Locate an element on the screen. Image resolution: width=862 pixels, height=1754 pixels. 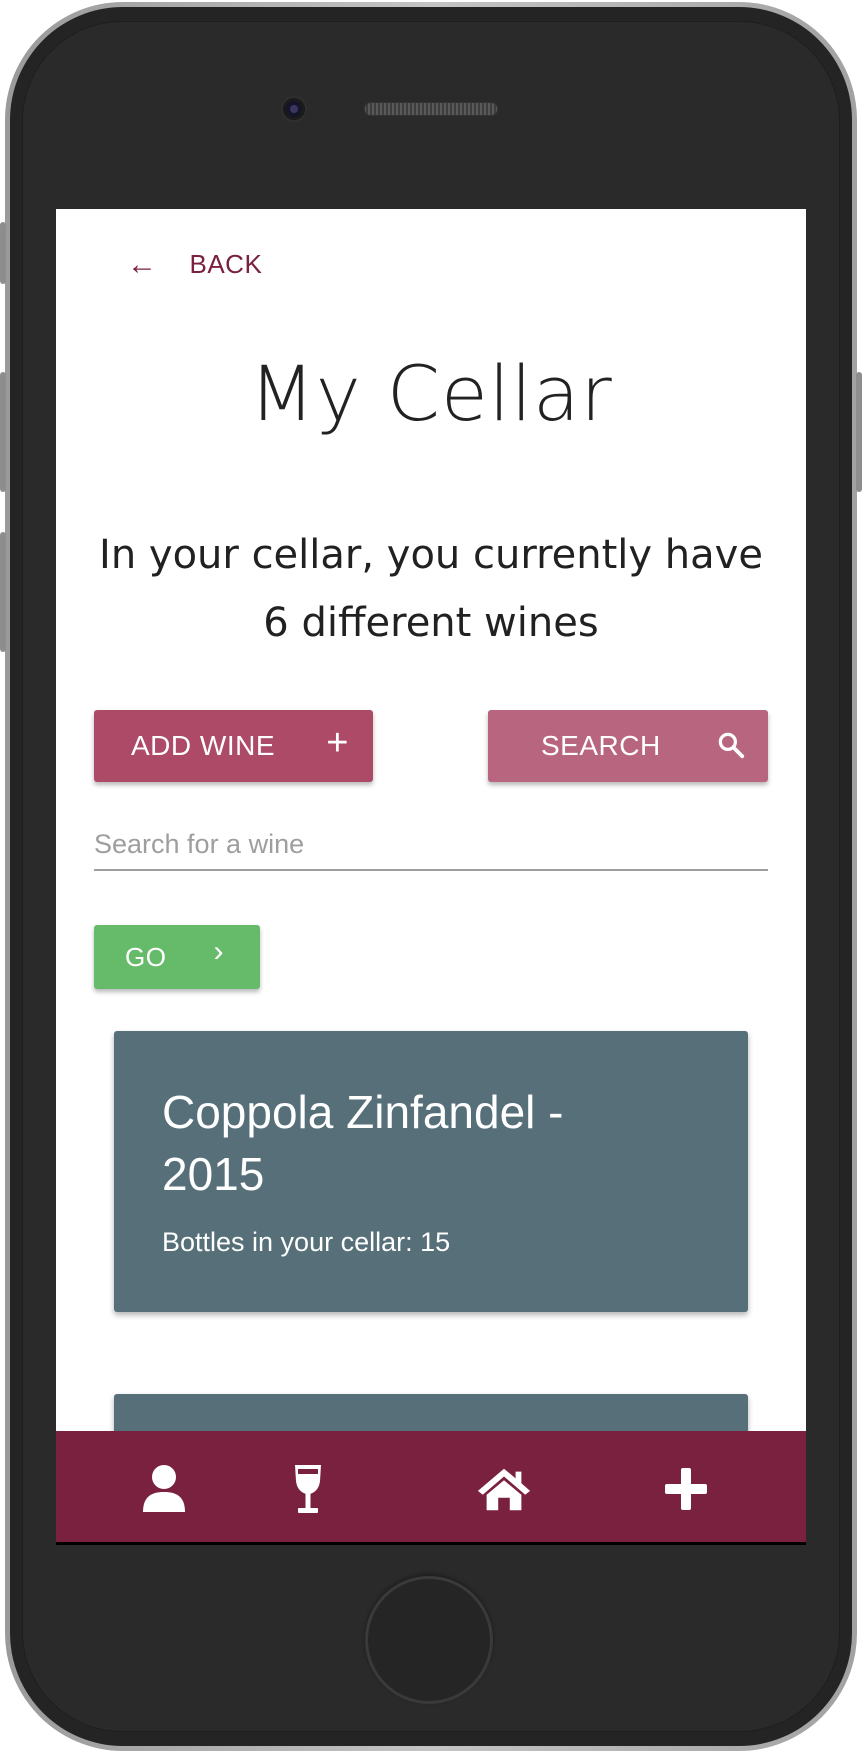
page-title: My Cellar is located at coordinates (431, 393).